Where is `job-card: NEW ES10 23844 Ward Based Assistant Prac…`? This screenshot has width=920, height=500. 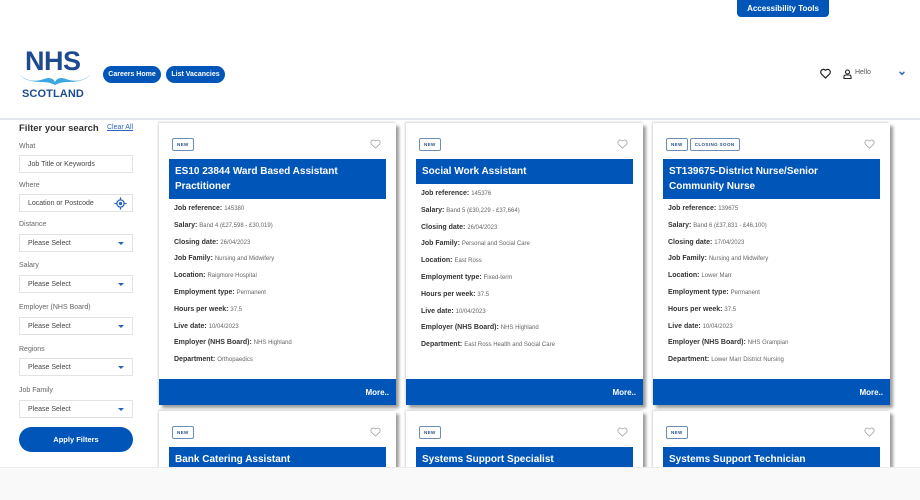 job-card: NEW ES10 23844 Ward Based Assistant Prac… is located at coordinates (277, 264).